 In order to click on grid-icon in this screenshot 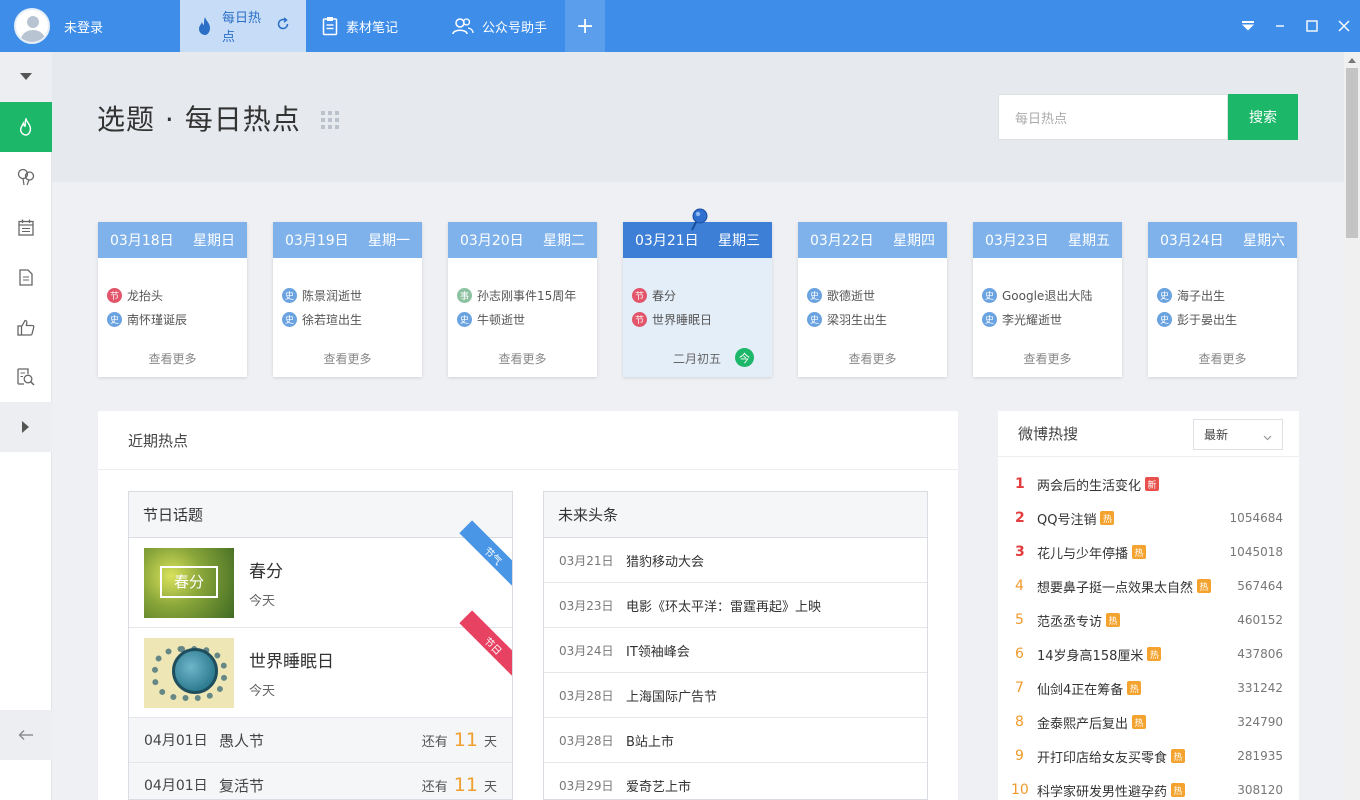, I will do `click(330, 122)`.